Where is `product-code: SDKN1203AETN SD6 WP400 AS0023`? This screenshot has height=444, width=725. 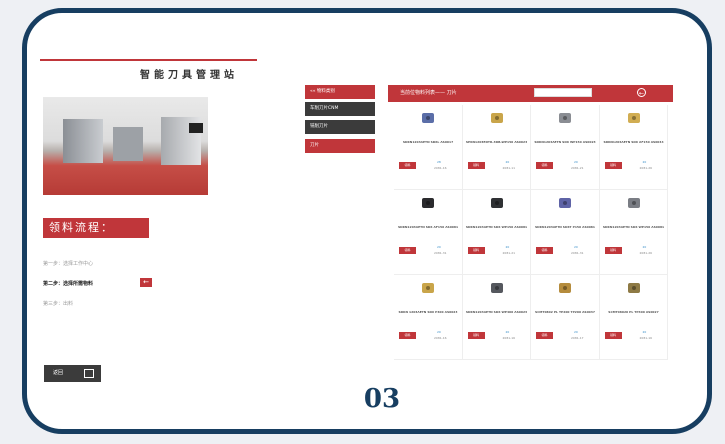
product-code: SDKN1203AETN SD6 WP400 AS0023 is located at coordinates (496, 312).